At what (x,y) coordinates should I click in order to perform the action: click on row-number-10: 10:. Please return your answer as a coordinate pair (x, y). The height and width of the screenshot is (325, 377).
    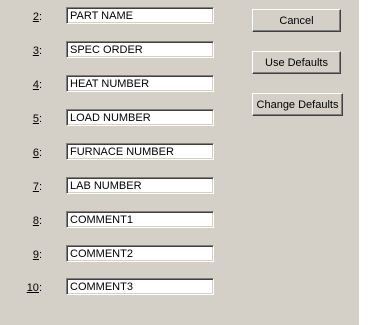
    Looking at the image, I should click on (31, 288).